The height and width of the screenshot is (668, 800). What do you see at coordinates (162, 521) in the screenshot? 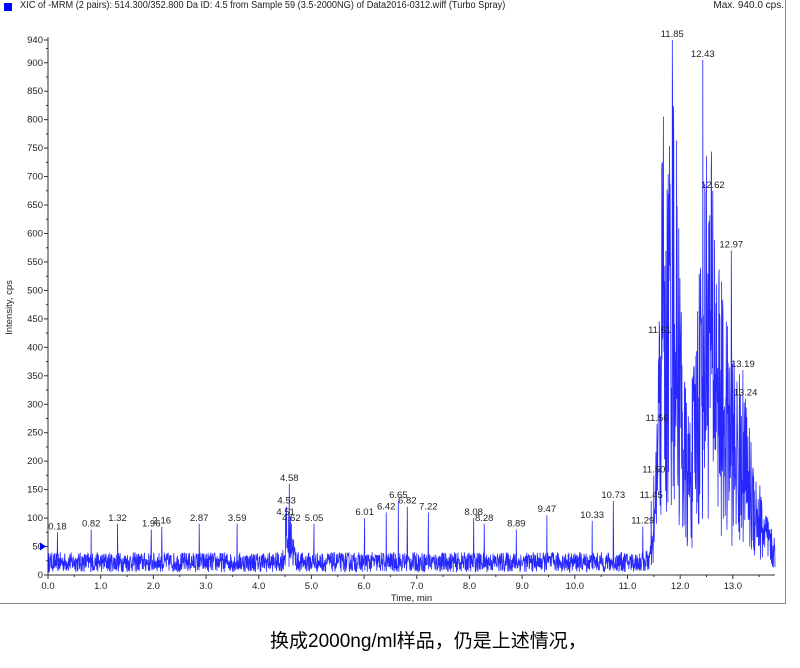
I see `peak-label: 2.16` at bounding box center [162, 521].